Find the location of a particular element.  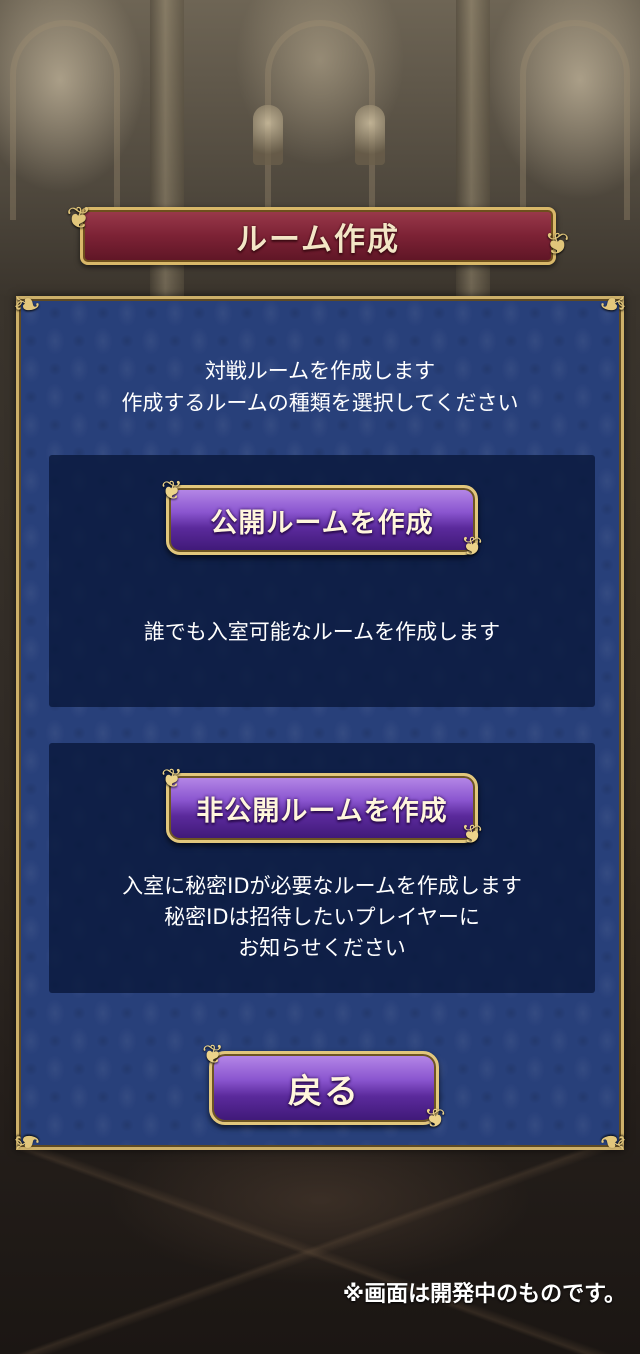

private-room-description-line: 入室に秘密IDが必要なルームを作成します is located at coordinates (322, 886).